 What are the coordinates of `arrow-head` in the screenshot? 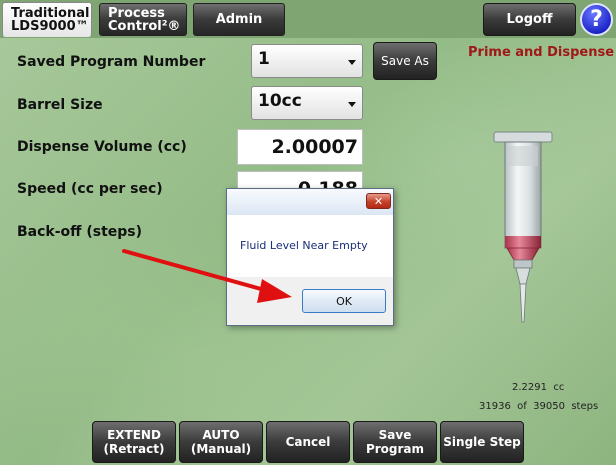 It's located at (274, 291).